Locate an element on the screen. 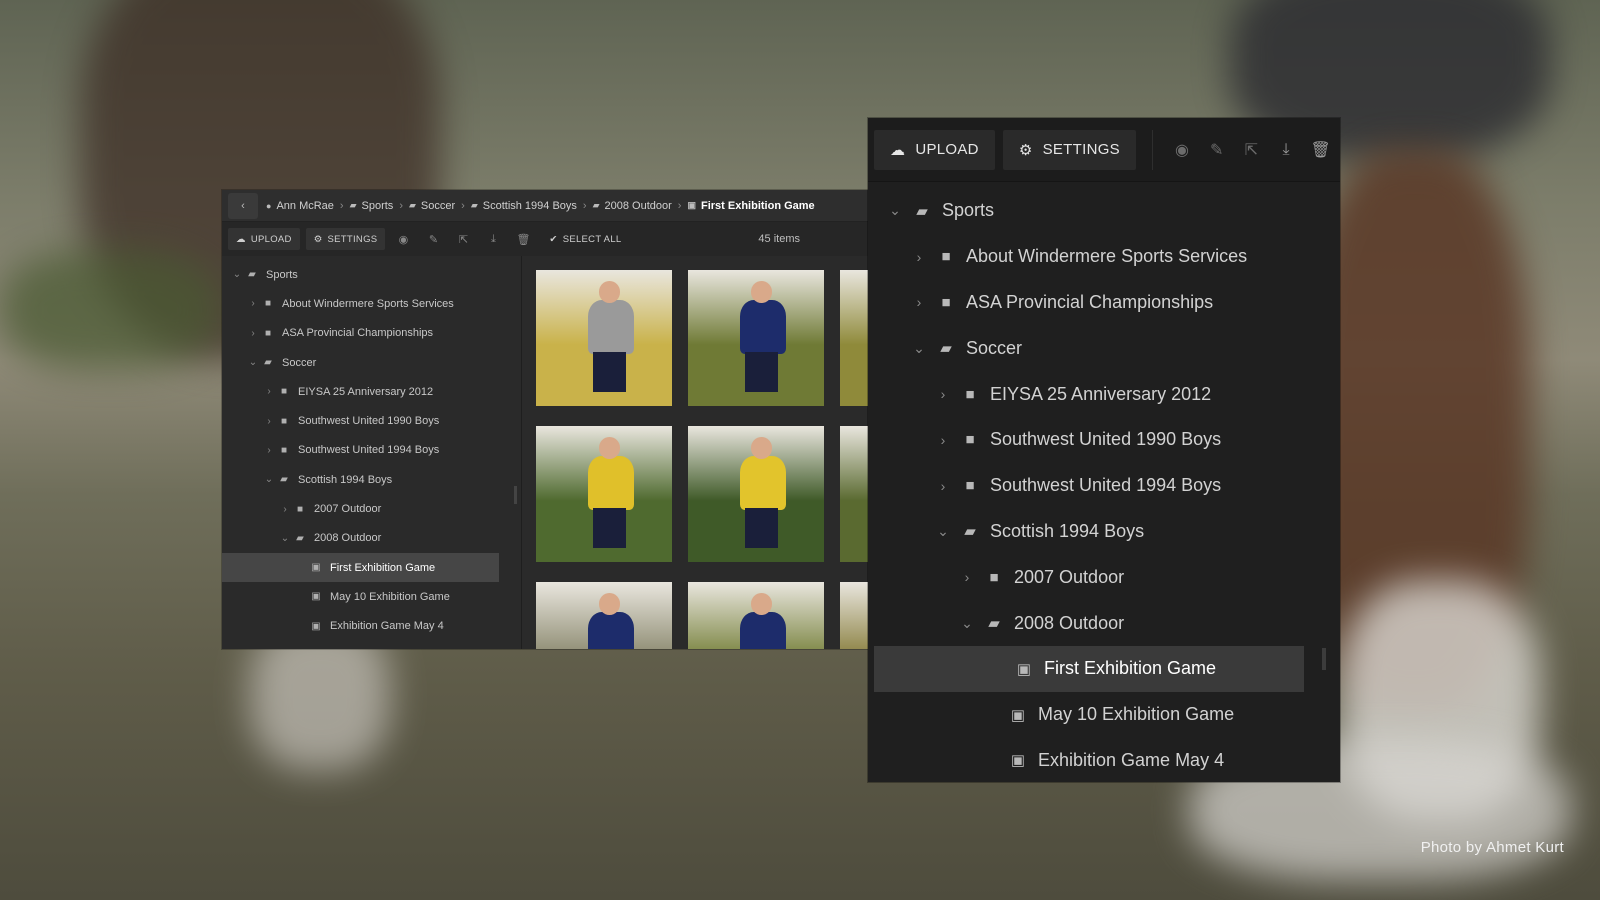 Image resolution: width=1600 pixels, height=900 pixels. action-photo is located at coordinates (604, 615).